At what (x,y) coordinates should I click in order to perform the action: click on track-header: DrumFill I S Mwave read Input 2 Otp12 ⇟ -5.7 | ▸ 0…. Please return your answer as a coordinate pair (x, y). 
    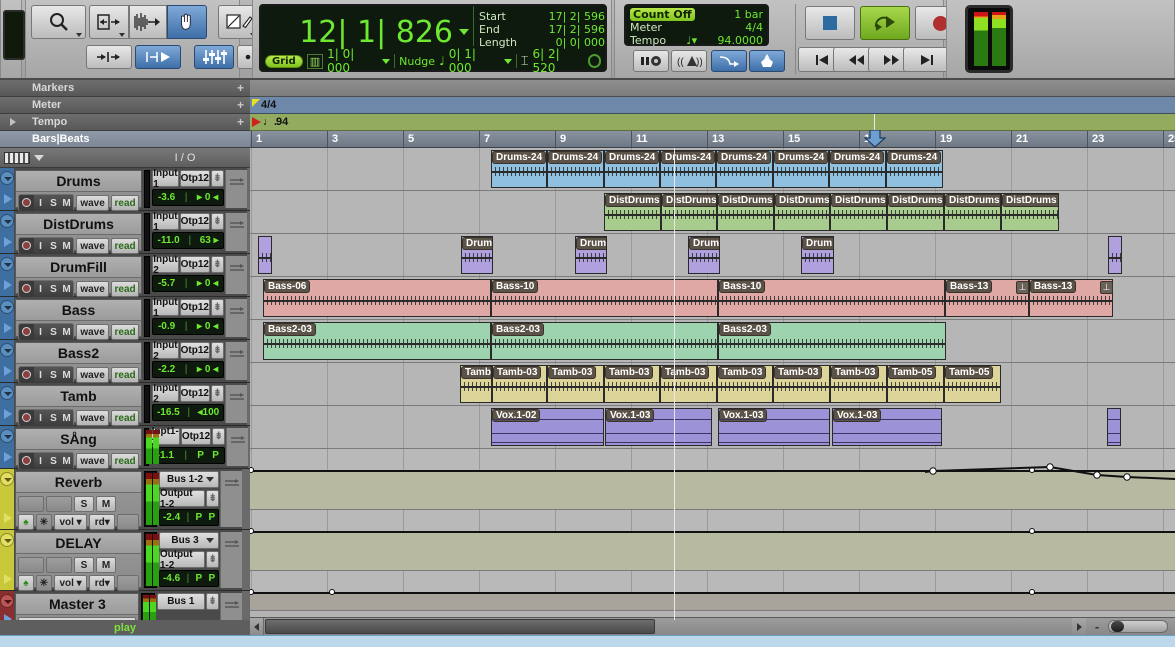
    Looking at the image, I should click on (125, 276).